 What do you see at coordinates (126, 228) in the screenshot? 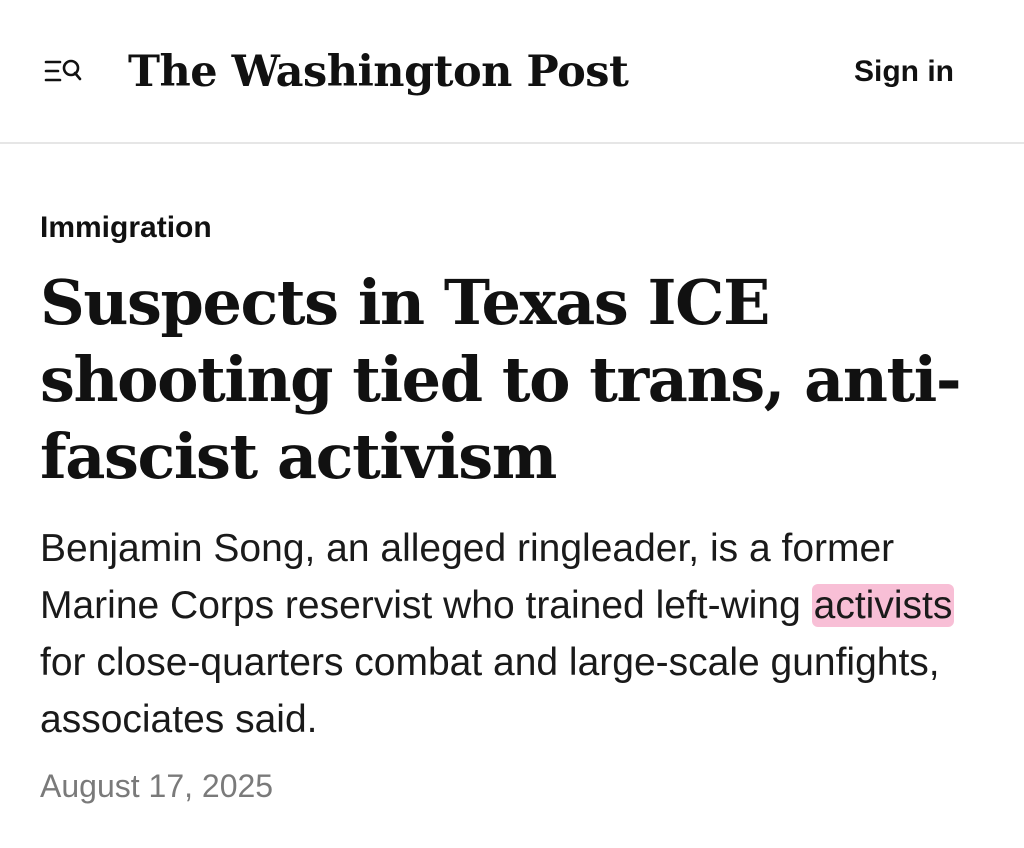
I see `section-label: Immigration` at bounding box center [126, 228].